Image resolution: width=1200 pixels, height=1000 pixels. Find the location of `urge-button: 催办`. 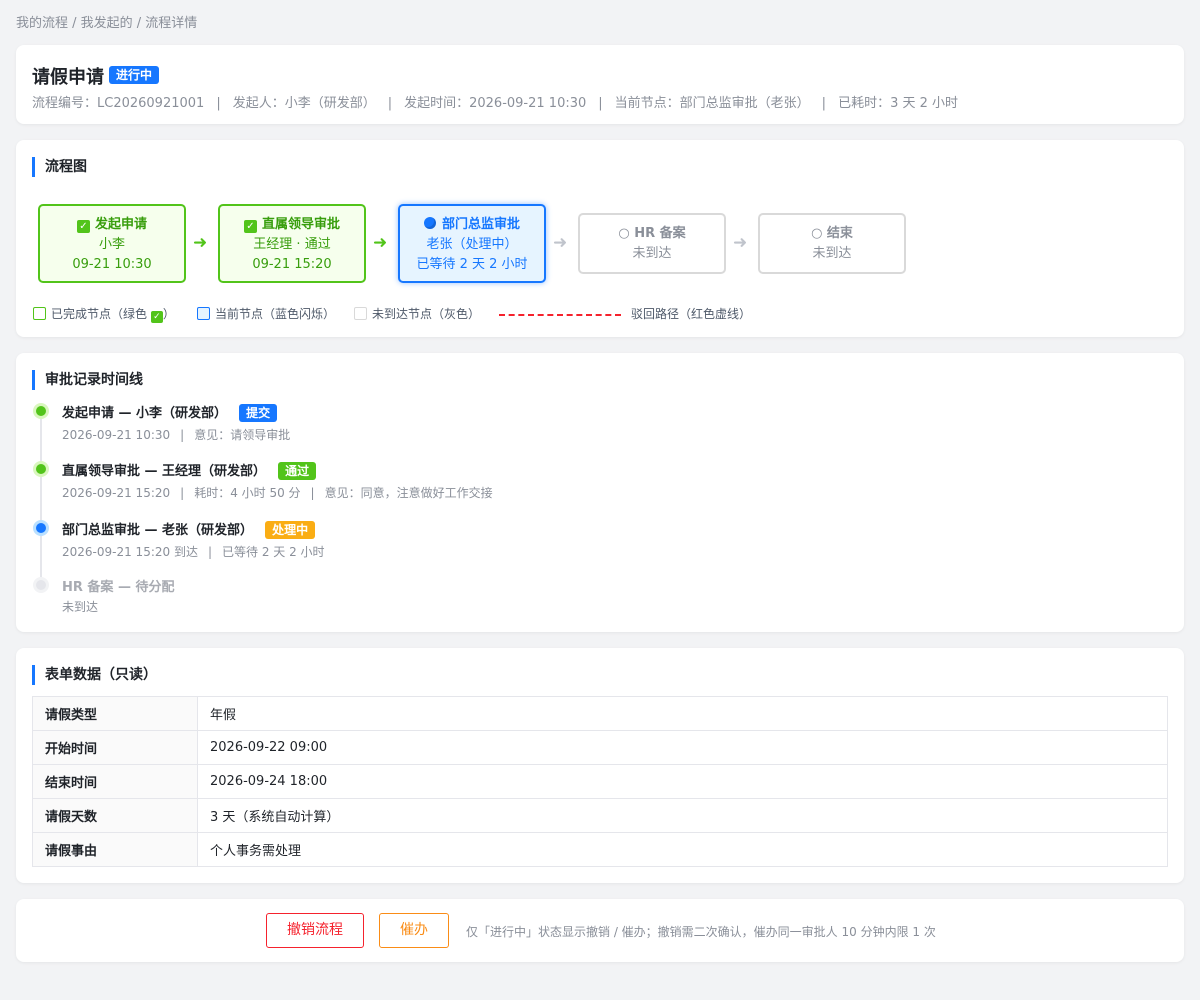

urge-button: 催办 is located at coordinates (414, 930).